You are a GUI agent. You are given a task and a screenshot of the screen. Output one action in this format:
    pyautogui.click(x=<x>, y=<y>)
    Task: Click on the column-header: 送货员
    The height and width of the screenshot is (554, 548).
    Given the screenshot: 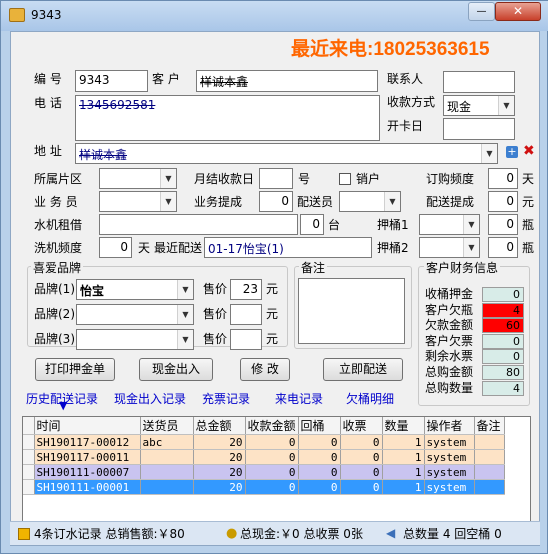 What is the action you would take?
    pyautogui.click(x=167, y=426)
    